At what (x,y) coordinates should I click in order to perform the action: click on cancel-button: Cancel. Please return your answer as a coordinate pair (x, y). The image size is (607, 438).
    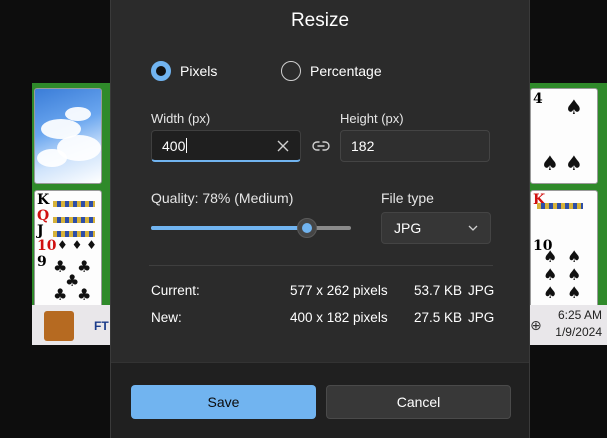
    Looking at the image, I should click on (418, 402).